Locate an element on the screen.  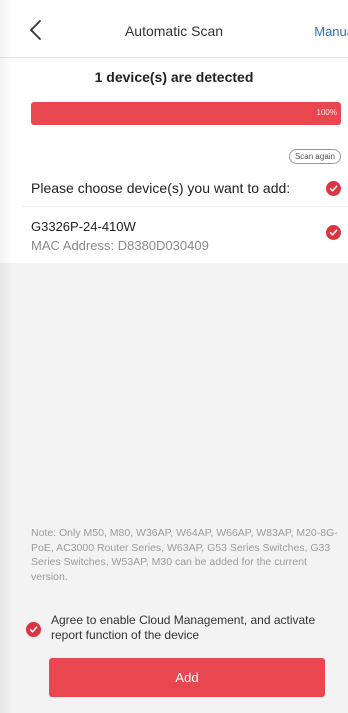
device-name: G3326P-24-410W is located at coordinates (83, 226).